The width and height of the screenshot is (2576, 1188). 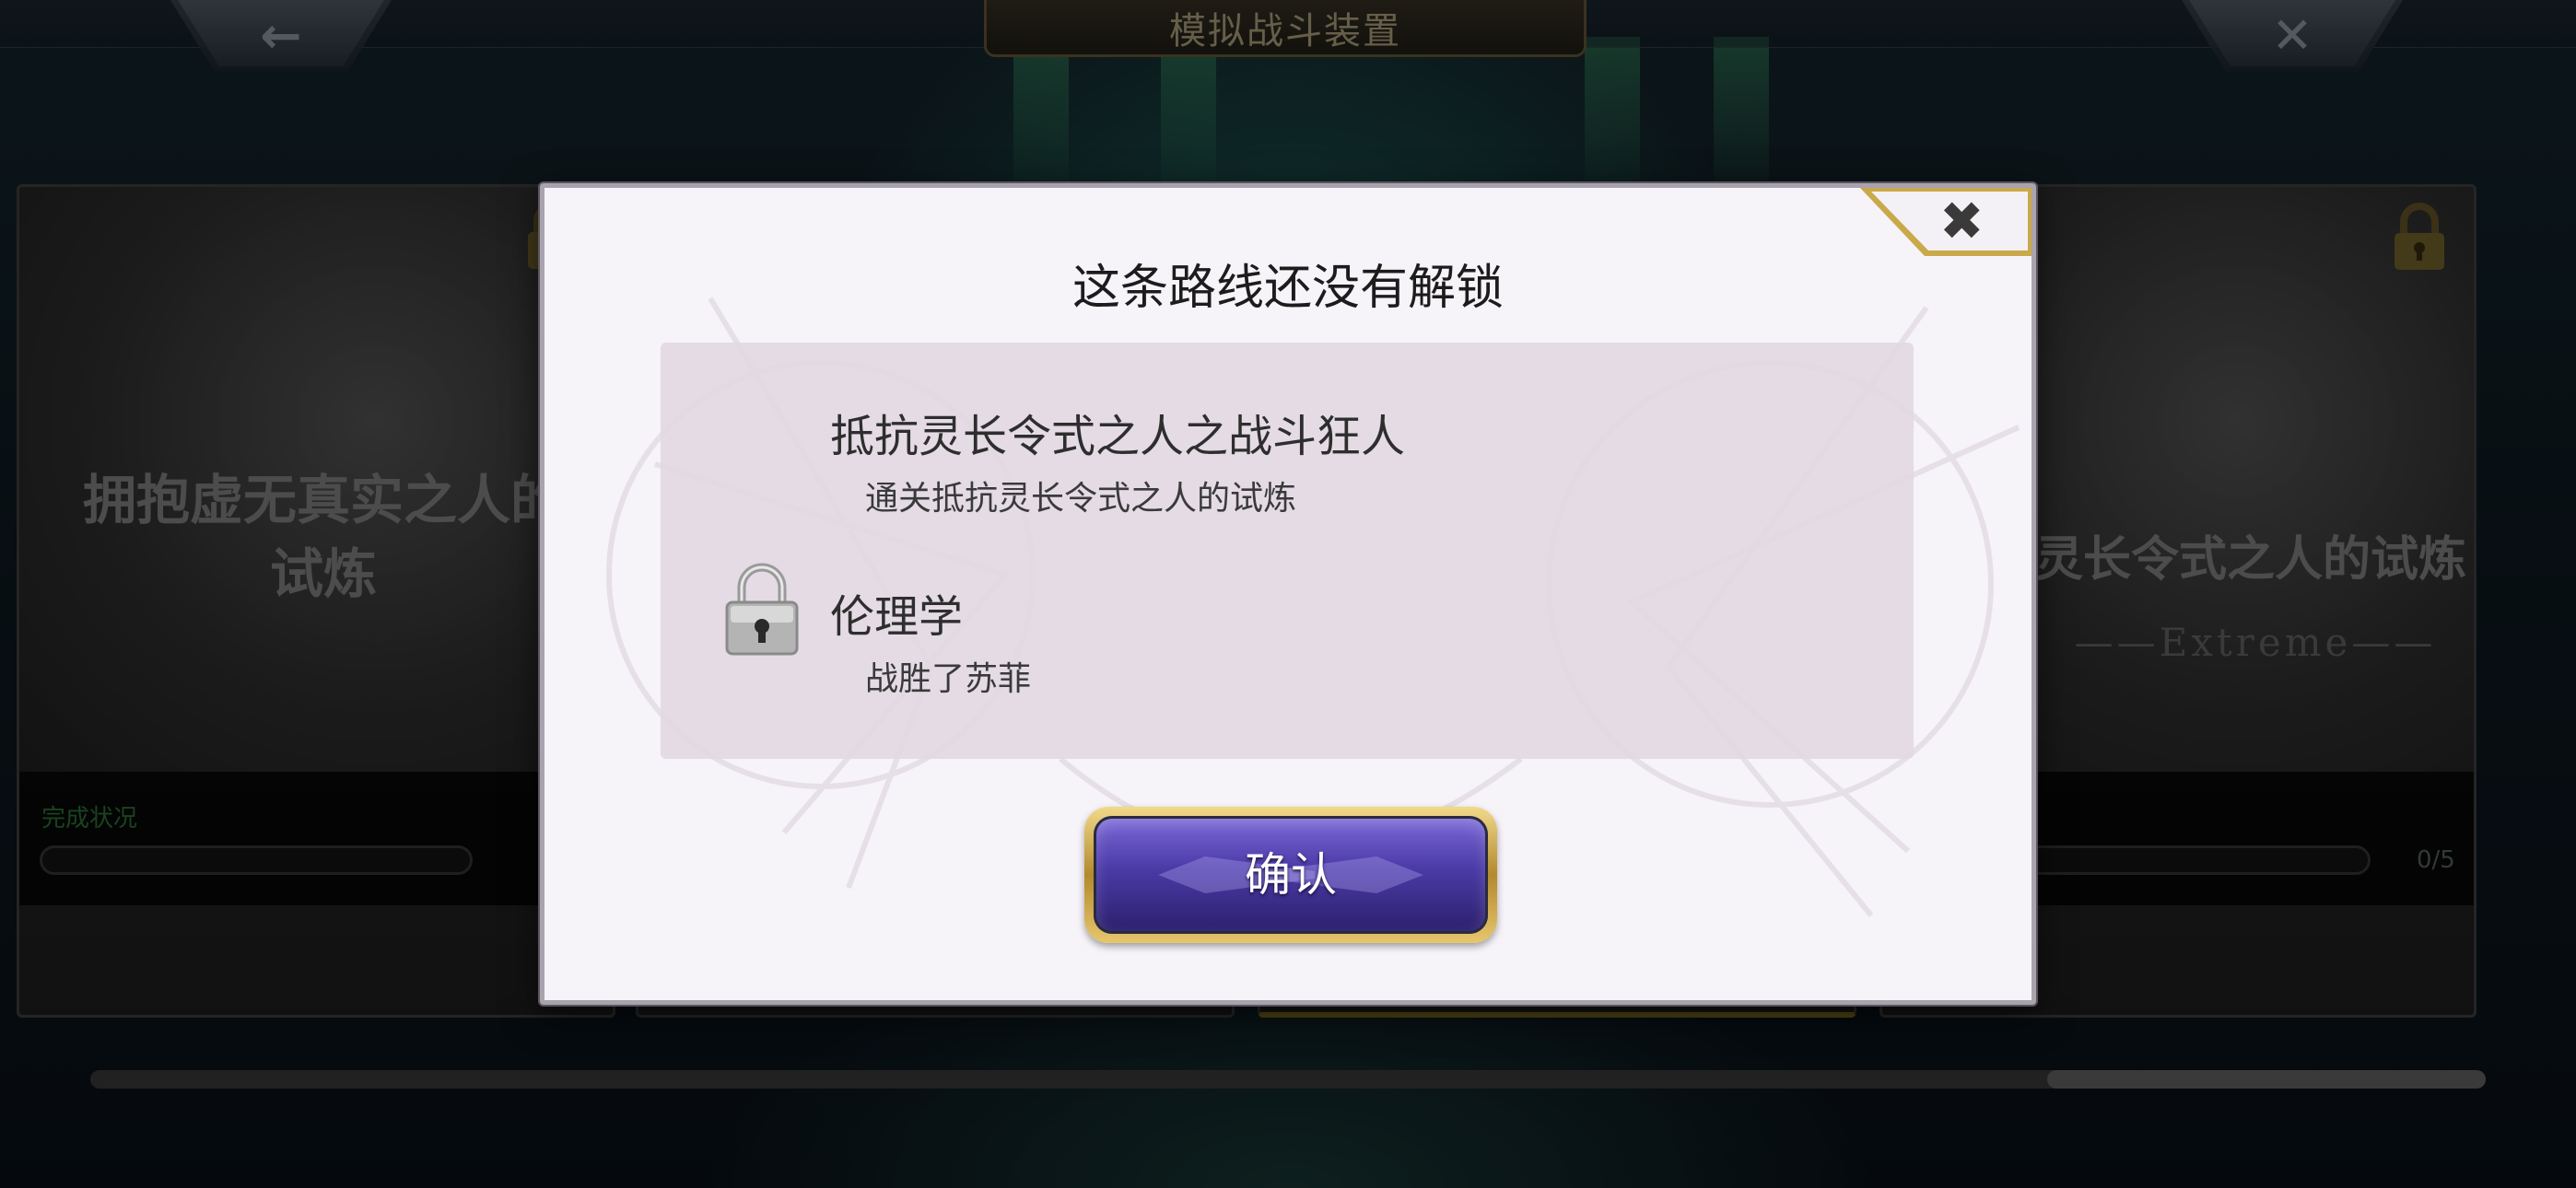 I want to click on requirement-name: 抵抗灵长令式之人之战斗狂人, so click(x=1118, y=436).